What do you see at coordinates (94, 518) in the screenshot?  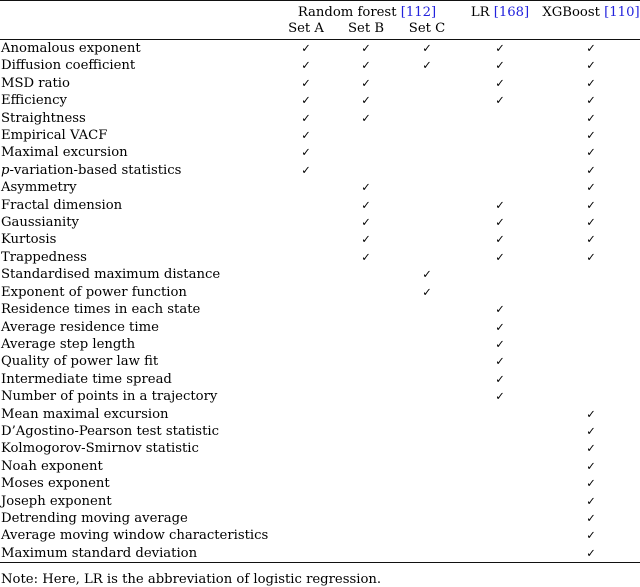 I see `feature-label-text: Detrending moving average` at bounding box center [94, 518].